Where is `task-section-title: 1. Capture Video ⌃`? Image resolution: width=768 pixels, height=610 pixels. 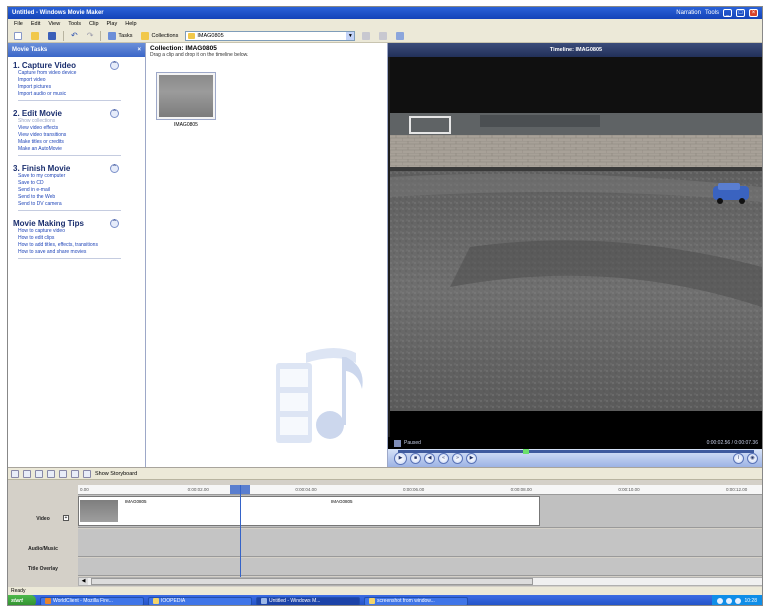
task-section-title: 1. Capture Video ⌃ is located at coordinates (79, 65).